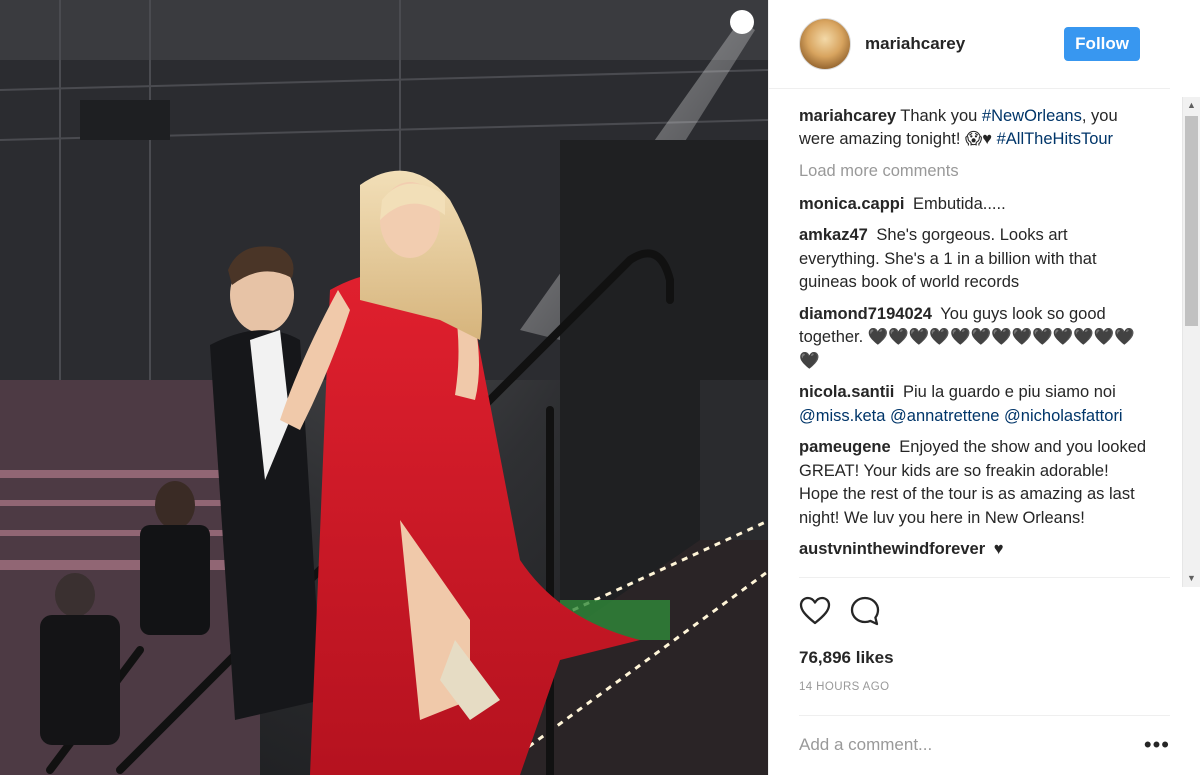  What do you see at coordinates (865, 611) in the screenshot?
I see `comment-bubble-icon` at bounding box center [865, 611].